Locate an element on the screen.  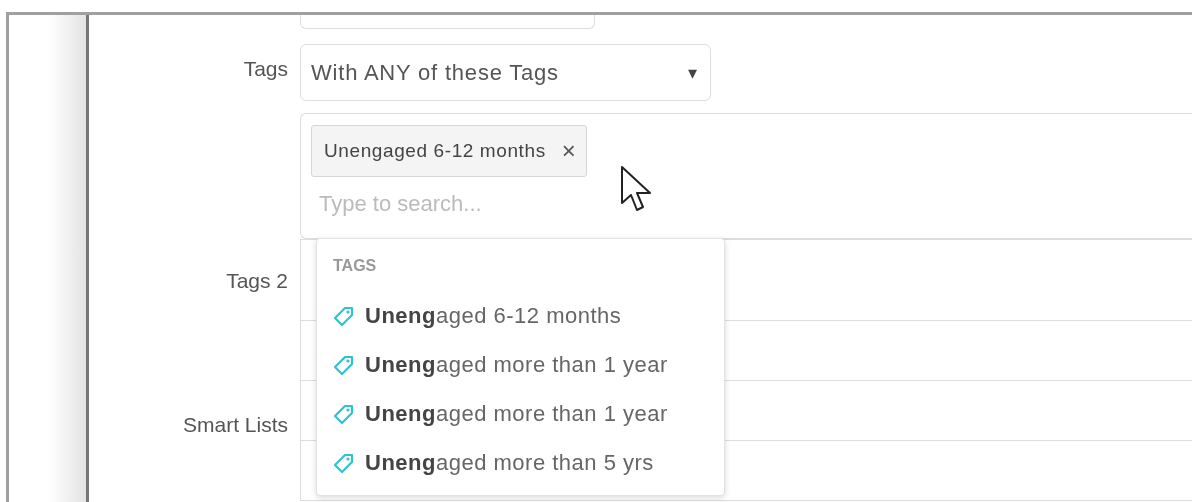
field-label: Tags 2 is located at coordinates (257, 280).